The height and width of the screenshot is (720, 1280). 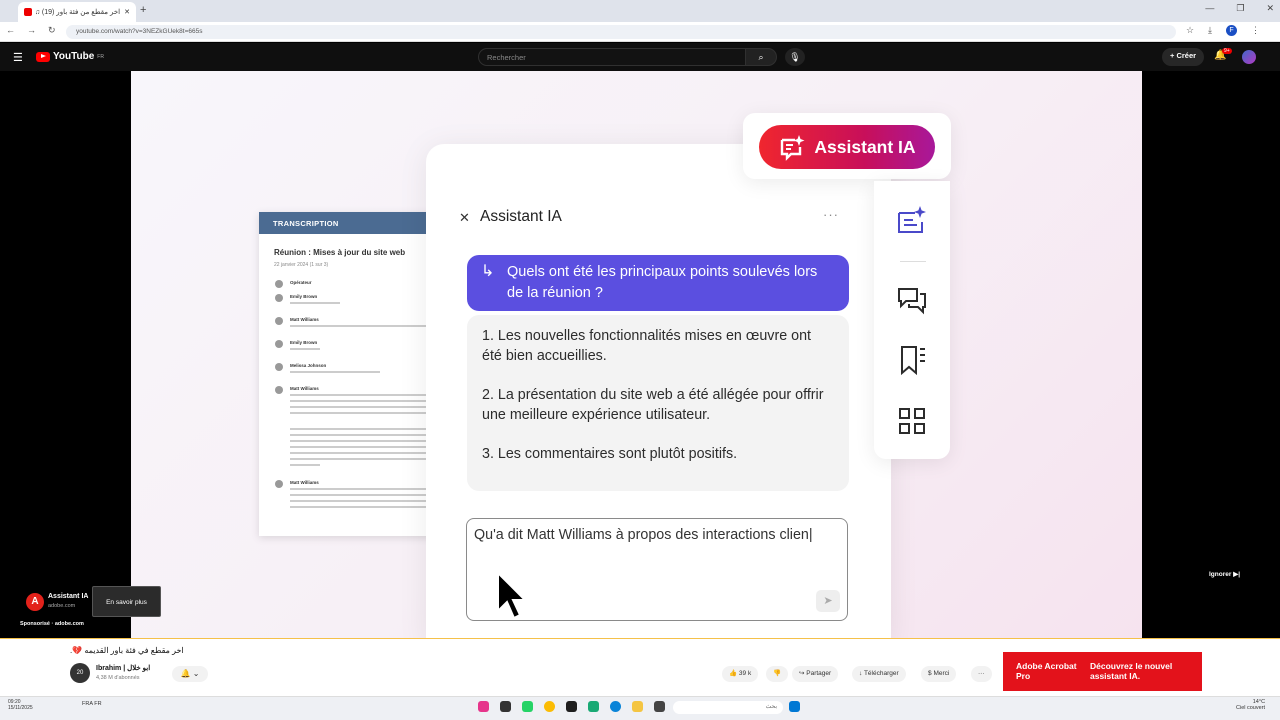 I want to click on voice-search-button: 🎙, so click(x=795, y=57).